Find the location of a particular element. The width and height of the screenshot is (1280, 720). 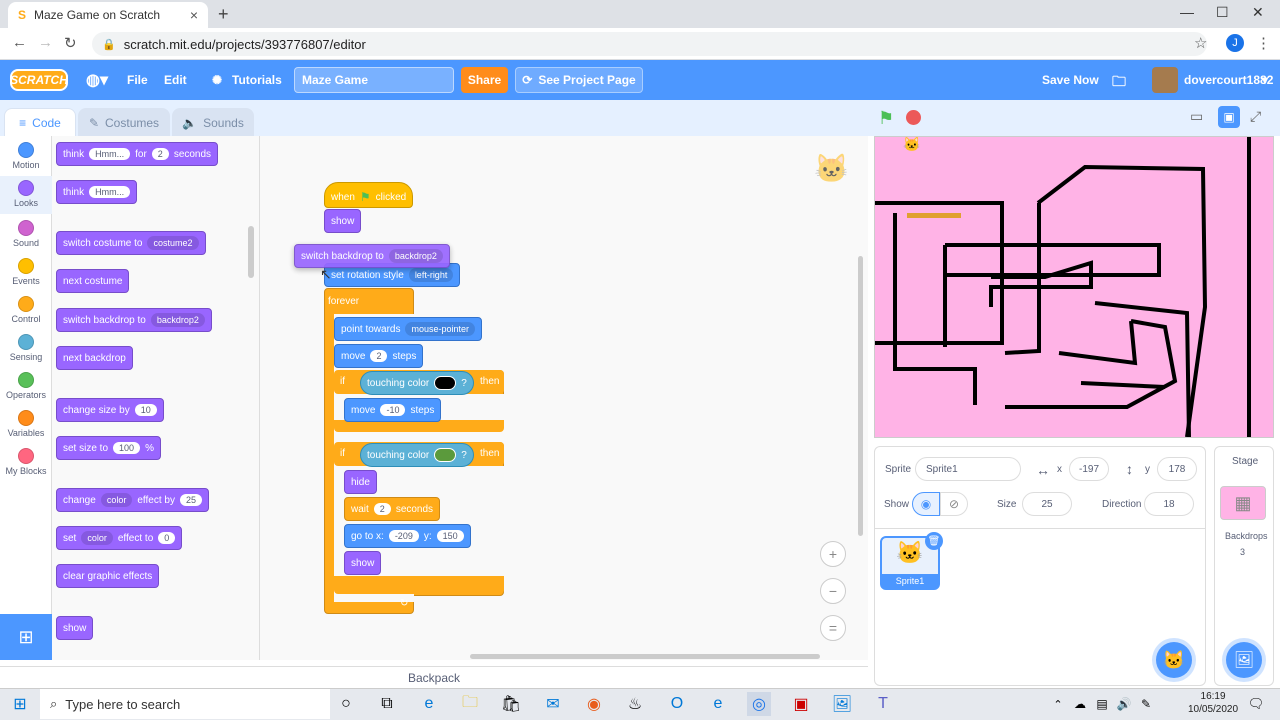

store-icon: 🛍 is located at coordinates (511, 704).